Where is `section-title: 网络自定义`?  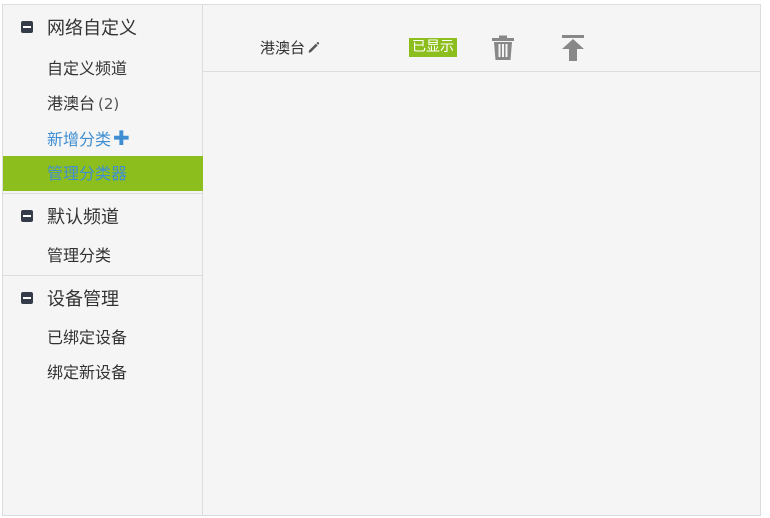
section-title: 网络自定义 is located at coordinates (92, 28).